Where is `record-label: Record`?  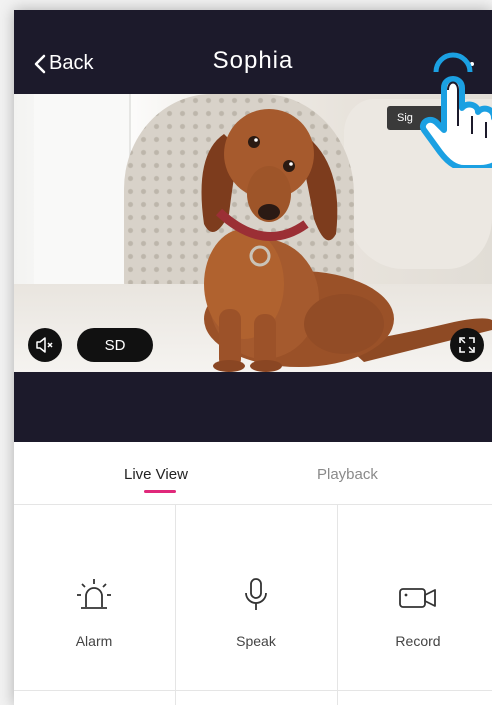 record-label: Record is located at coordinates (418, 641).